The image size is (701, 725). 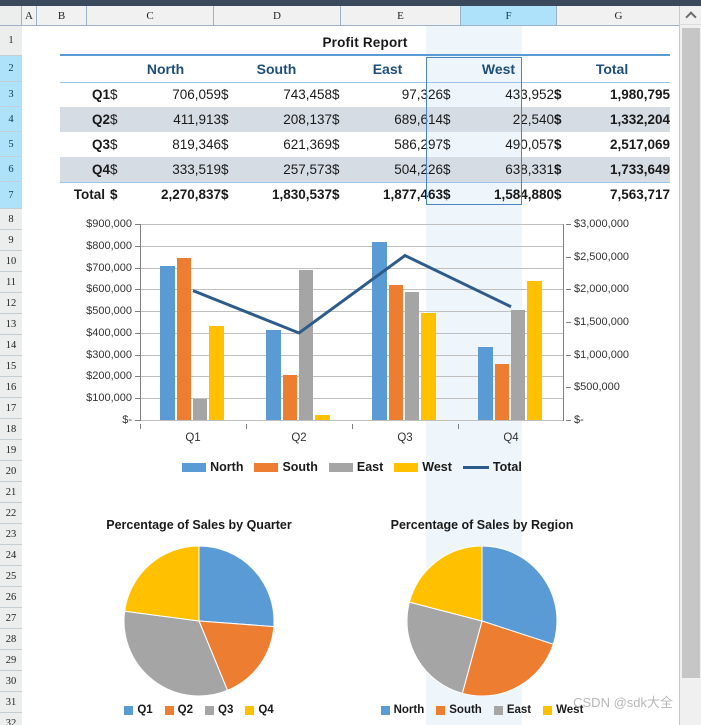 What do you see at coordinates (352, 294) in the screenshot?
I see `total-line-series` at bounding box center [352, 294].